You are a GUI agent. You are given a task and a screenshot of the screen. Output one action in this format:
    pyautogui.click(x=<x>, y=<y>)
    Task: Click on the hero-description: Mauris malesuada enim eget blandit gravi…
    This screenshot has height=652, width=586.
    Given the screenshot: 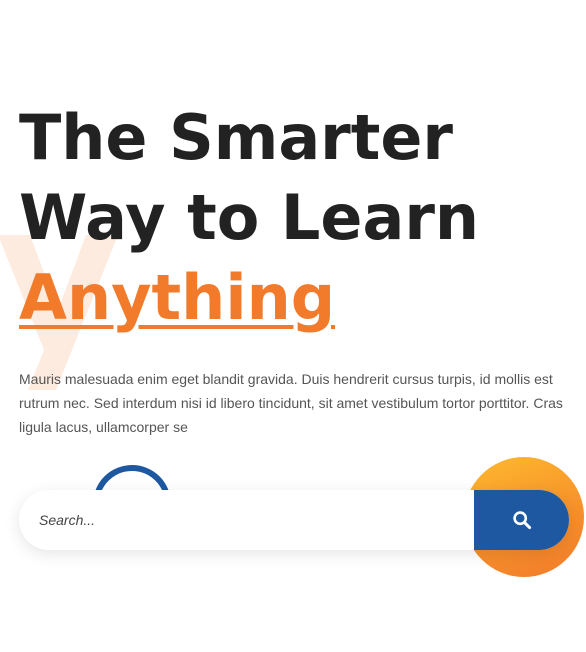 What is the action you would take?
    pyautogui.click(x=291, y=403)
    